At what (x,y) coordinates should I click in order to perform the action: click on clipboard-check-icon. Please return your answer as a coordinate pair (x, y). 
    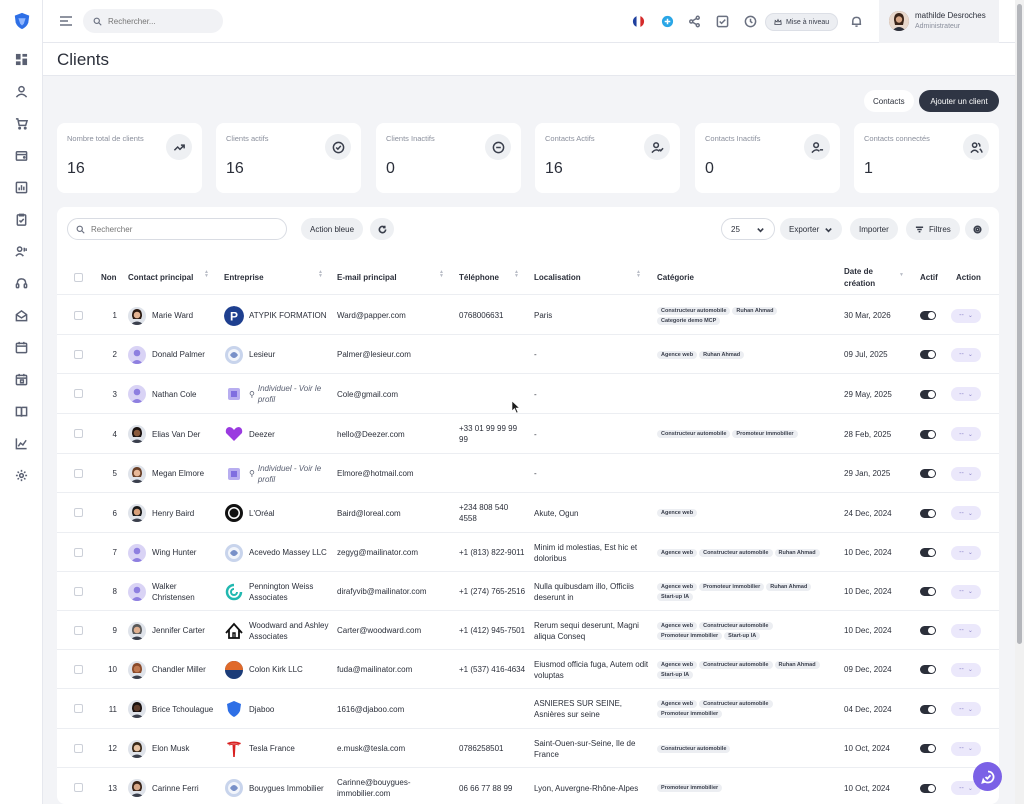
    Looking at the image, I should click on (21, 219).